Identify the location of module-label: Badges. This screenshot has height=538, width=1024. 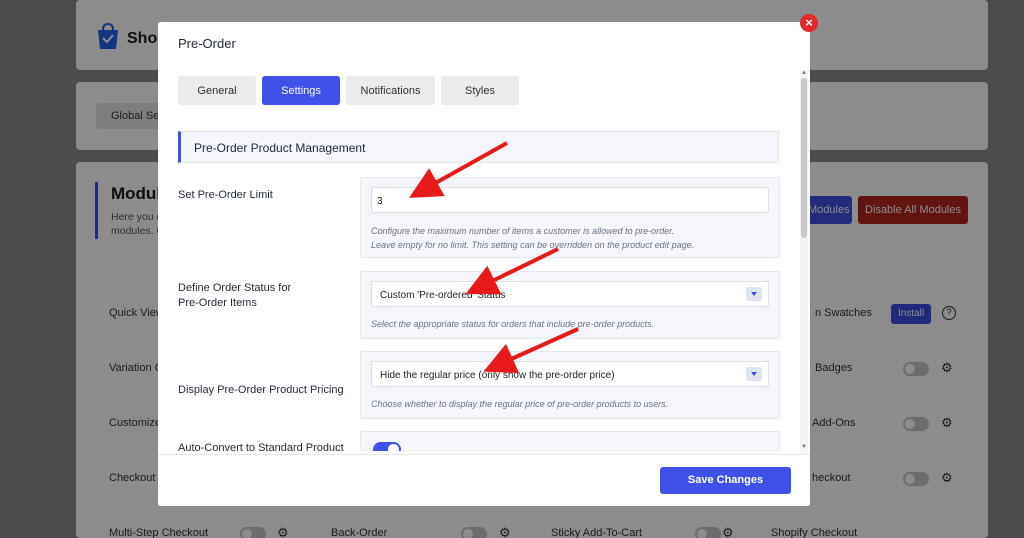
(834, 368).